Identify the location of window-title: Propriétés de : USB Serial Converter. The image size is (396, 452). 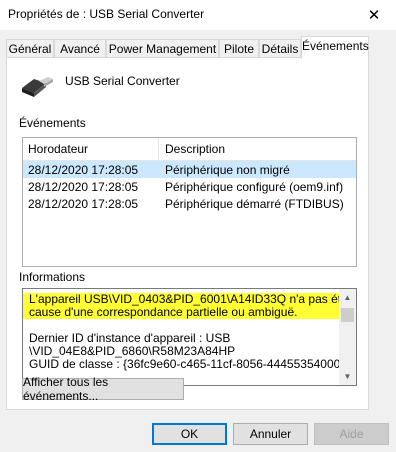
(106, 14).